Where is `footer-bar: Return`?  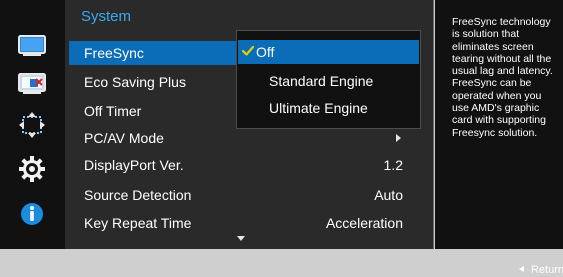
footer-bar: Return is located at coordinates (281, 263).